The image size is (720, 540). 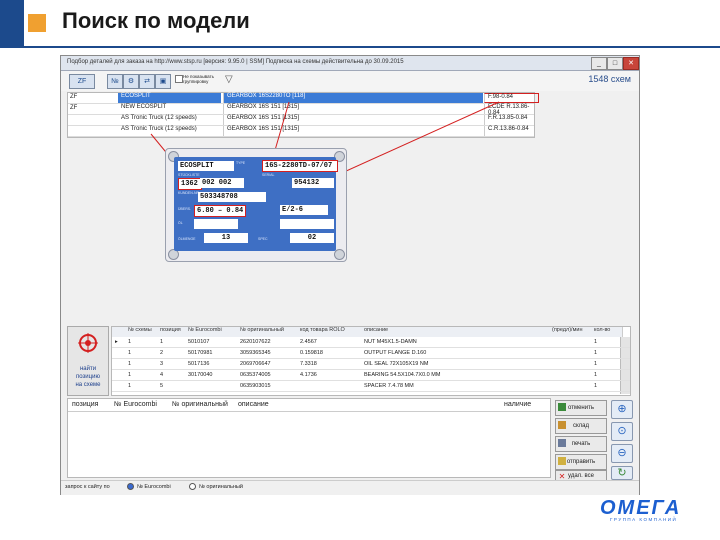 What do you see at coordinates (360, 47) in the screenshot?
I see `header-divider` at bounding box center [360, 47].